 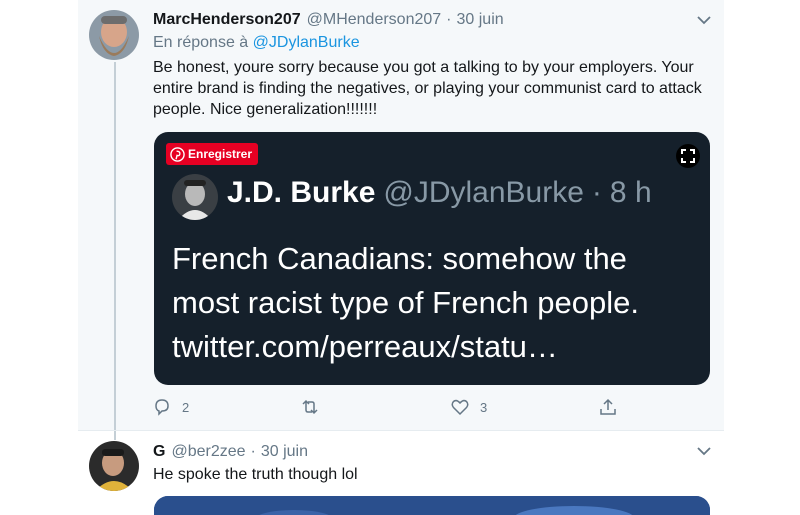 What do you see at coordinates (159, 452) in the screenshot?
I see `display-name: G` at bounding box center [159, 452].